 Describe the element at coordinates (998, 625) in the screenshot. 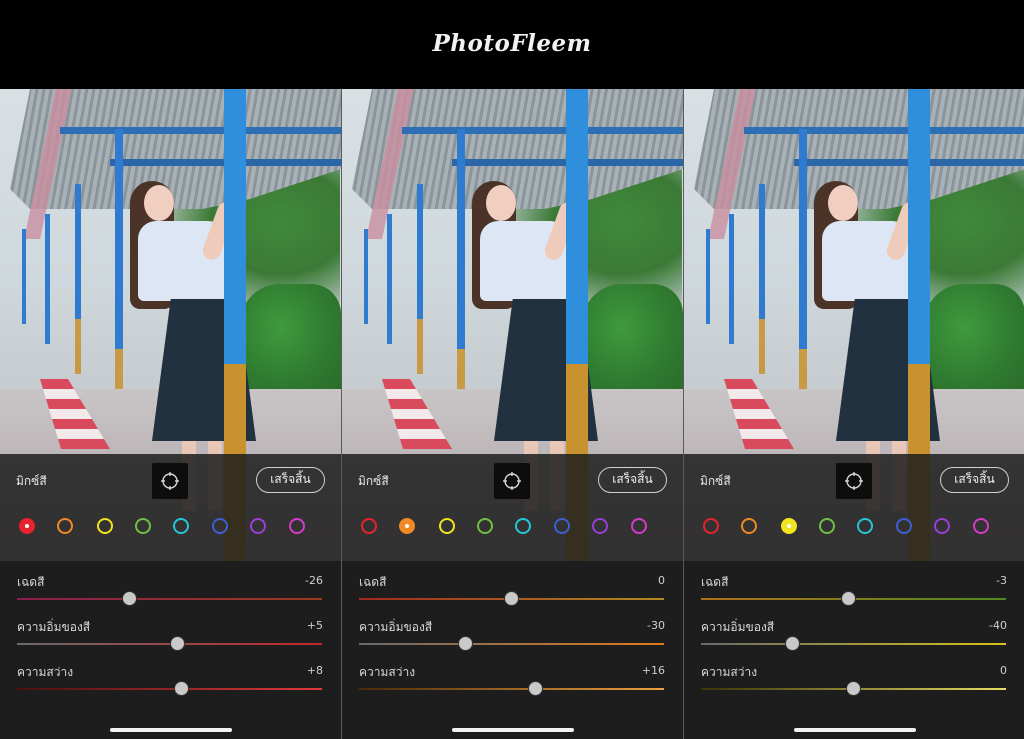

I see `saturation-value: -40` at that location.